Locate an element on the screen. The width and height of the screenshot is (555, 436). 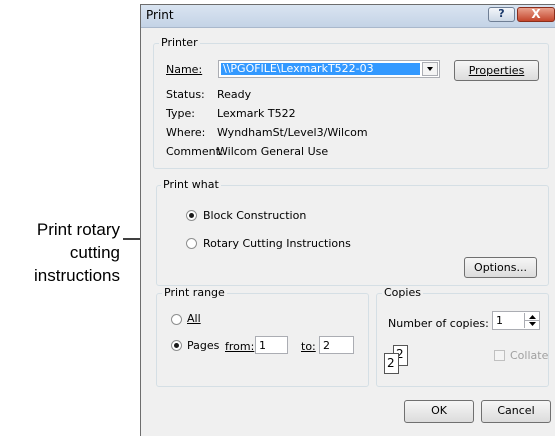
collate-digit: 2 is located at coordinates (391, 363).